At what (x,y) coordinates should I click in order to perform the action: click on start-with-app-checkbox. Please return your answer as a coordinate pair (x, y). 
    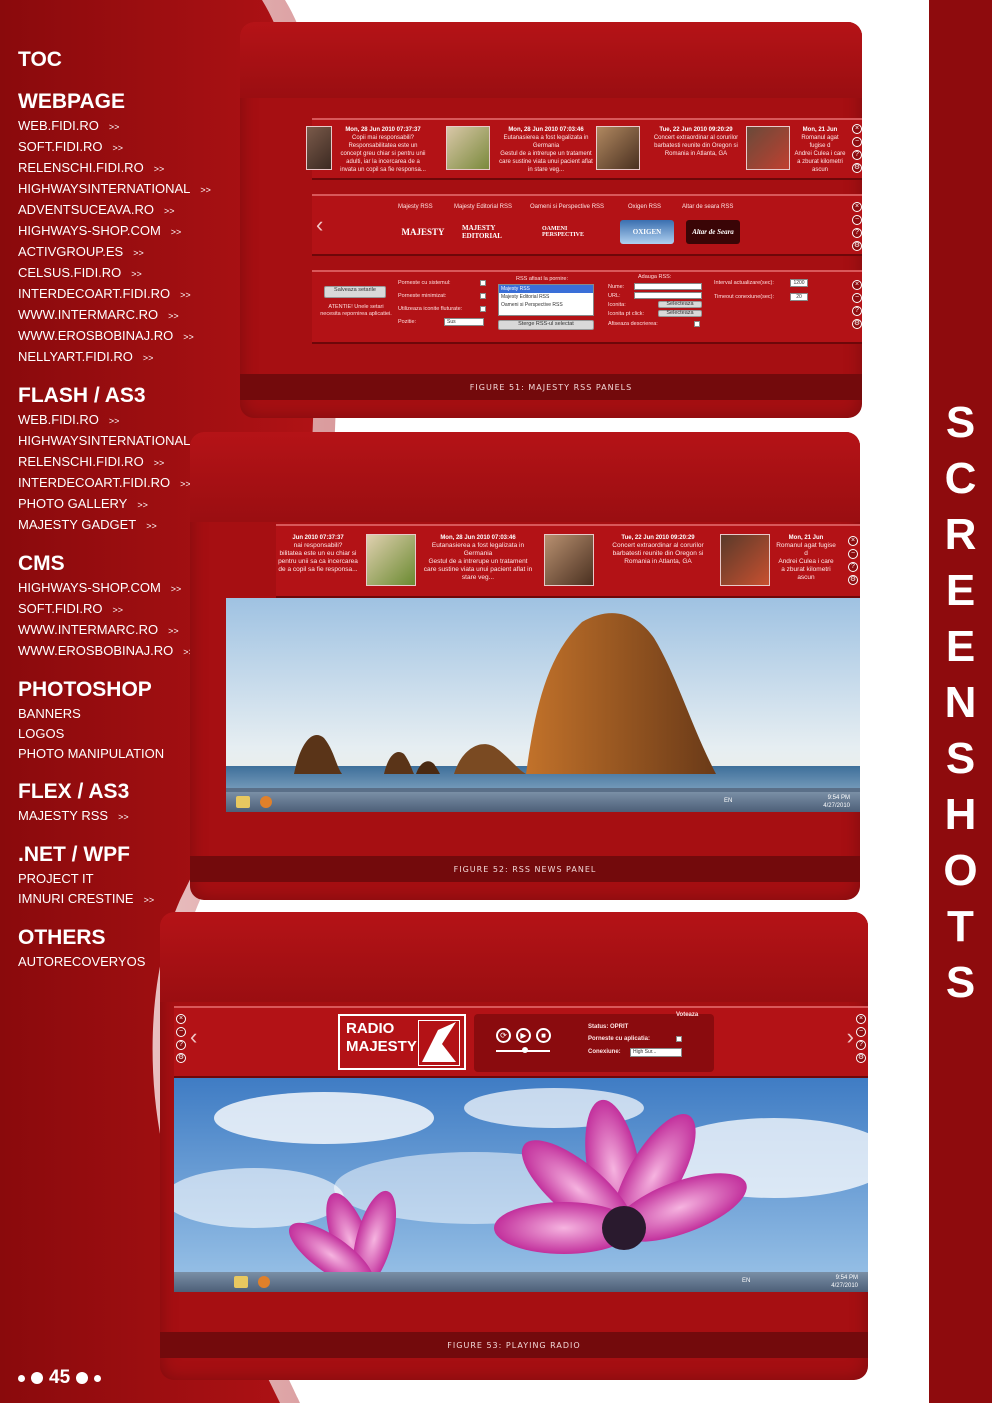
    Looking at the image, I should click on (679, 1039).